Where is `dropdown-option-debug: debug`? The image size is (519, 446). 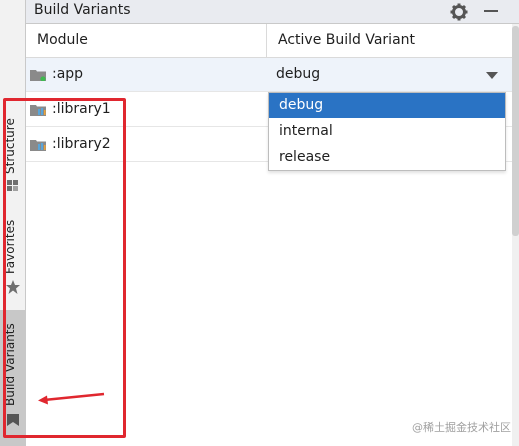 dropdown-option-debug: debug is located at coordinates (387, 105).